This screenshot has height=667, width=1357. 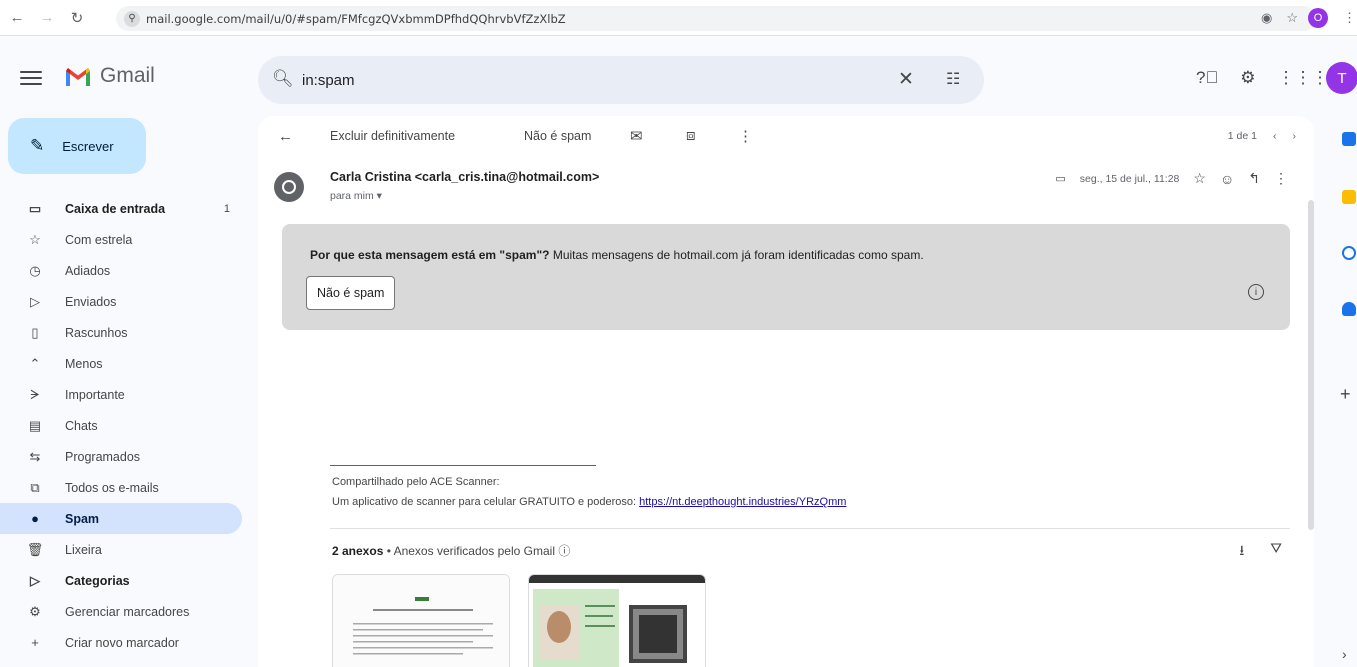 I want to click on compose-button: ✎ Escrever, so click(x=77, y=146).